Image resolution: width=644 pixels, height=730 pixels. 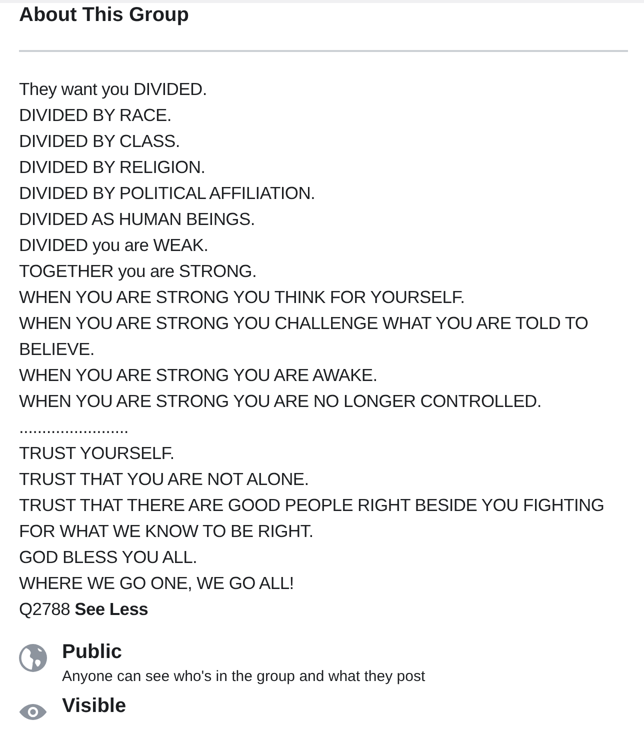 What do you see at coordinates (33, 658) in the screenshot?
I see `globe-icon` at bounding box center [33, 658].